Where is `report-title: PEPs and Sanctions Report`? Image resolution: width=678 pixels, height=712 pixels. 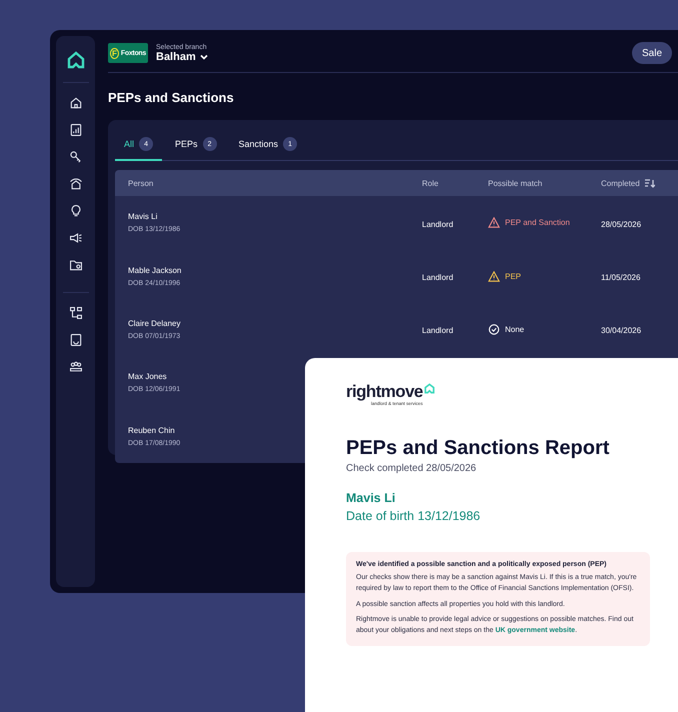
report-title: PEPs and Sanctions Report is located at coordinates (478, 448).